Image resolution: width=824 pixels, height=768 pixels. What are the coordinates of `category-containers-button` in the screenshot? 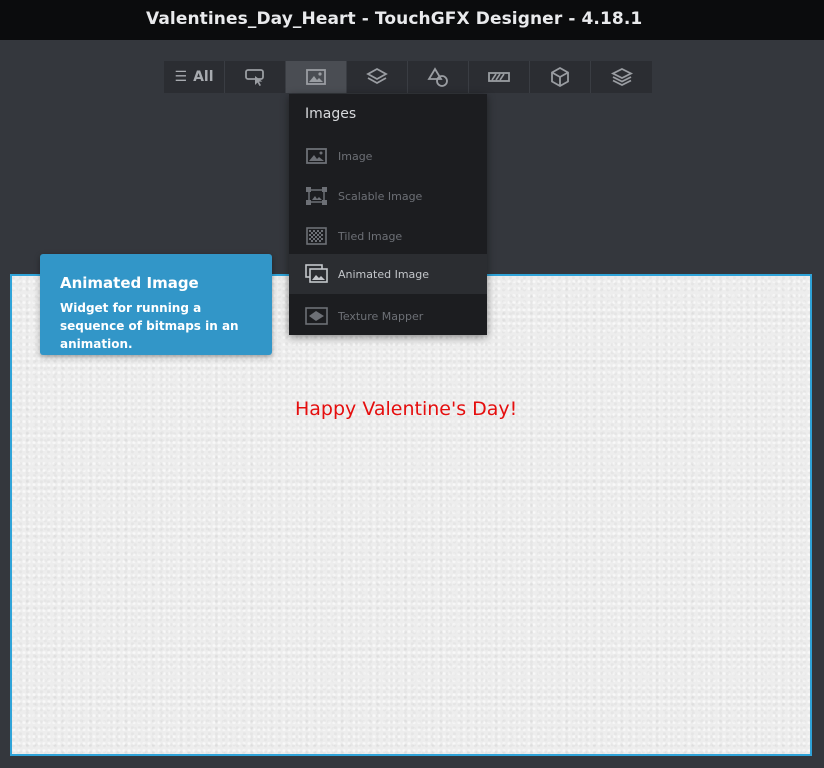 It's located at (377, 77).